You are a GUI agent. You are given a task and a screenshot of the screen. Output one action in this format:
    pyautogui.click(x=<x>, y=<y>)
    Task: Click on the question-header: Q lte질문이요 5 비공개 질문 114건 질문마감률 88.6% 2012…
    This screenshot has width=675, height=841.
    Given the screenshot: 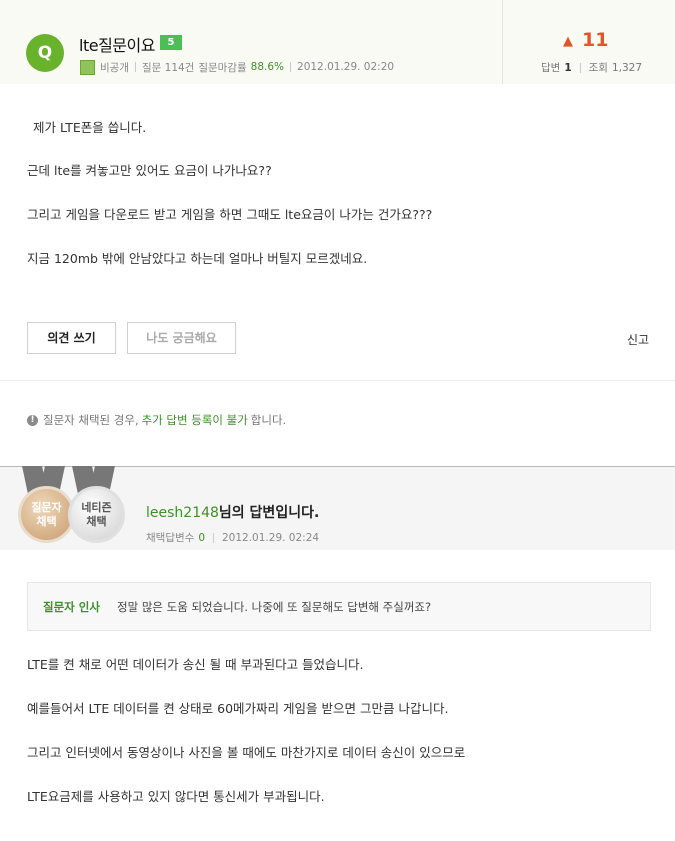 What is the action you would take?
    pyautogui.click(x=337, y=42)
    